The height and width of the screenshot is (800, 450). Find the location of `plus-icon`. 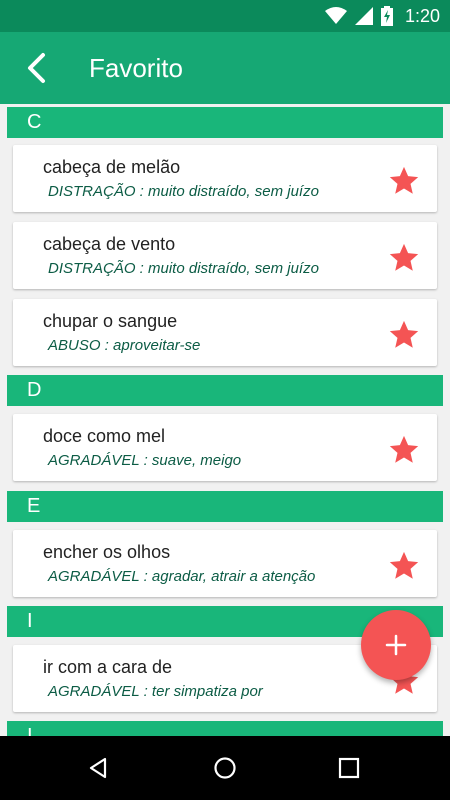

plus-icon is located at coordinates (396, 645).